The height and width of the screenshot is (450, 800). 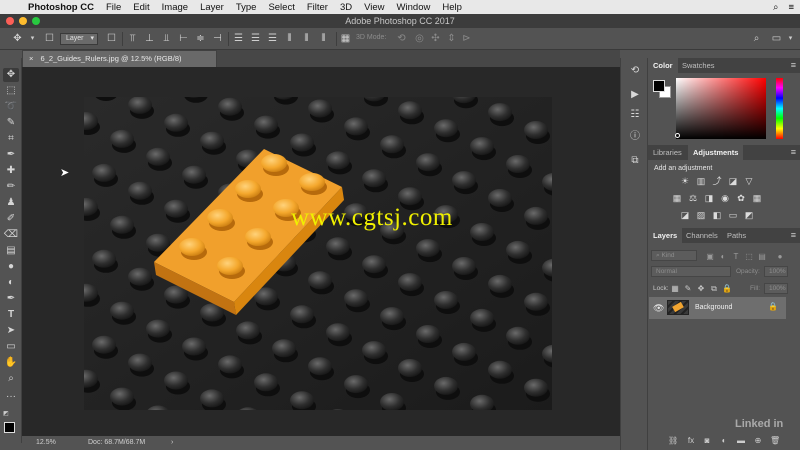 I want to click on status-menu-arrow: ›, so click(x=172, y=443).